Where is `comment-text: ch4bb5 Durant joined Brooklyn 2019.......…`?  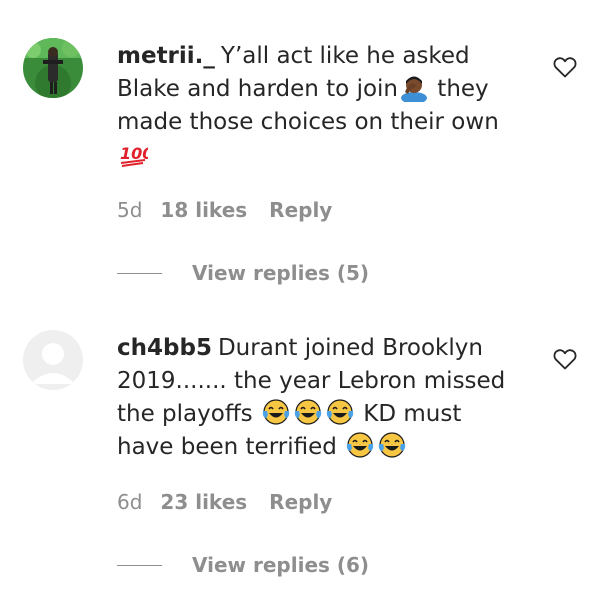
comment-text: ch4bb5 Durant joined Brooklyn 2019.......… is located at coordinates (317, 398).